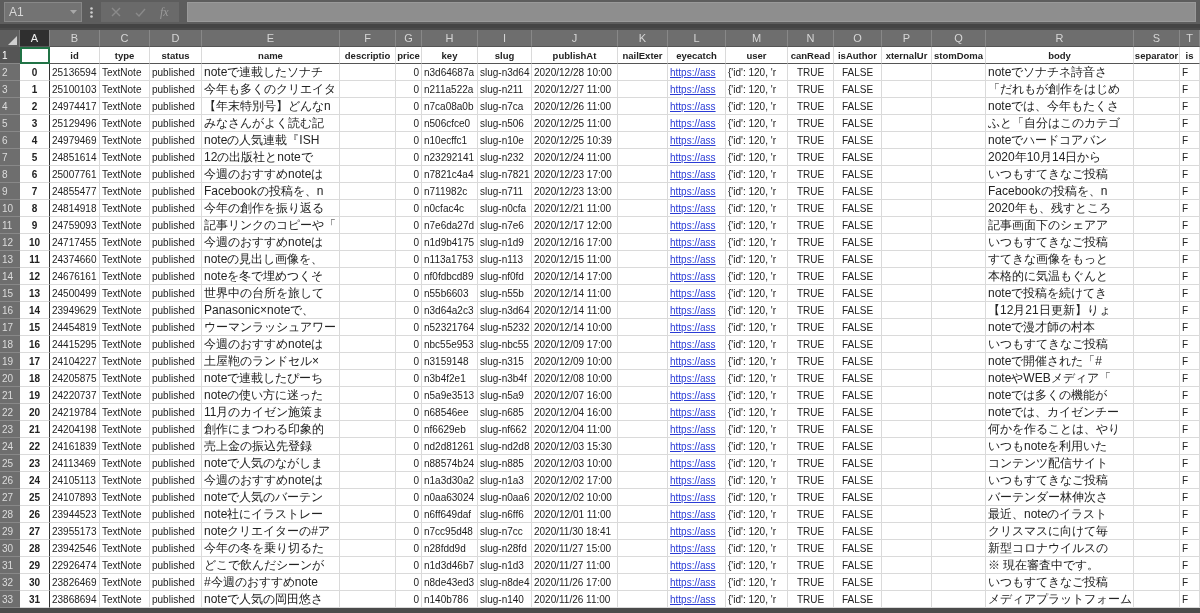  Describe the element at coordinates (10, 548) in the screenshot. I see `row-header: 30` at that location.